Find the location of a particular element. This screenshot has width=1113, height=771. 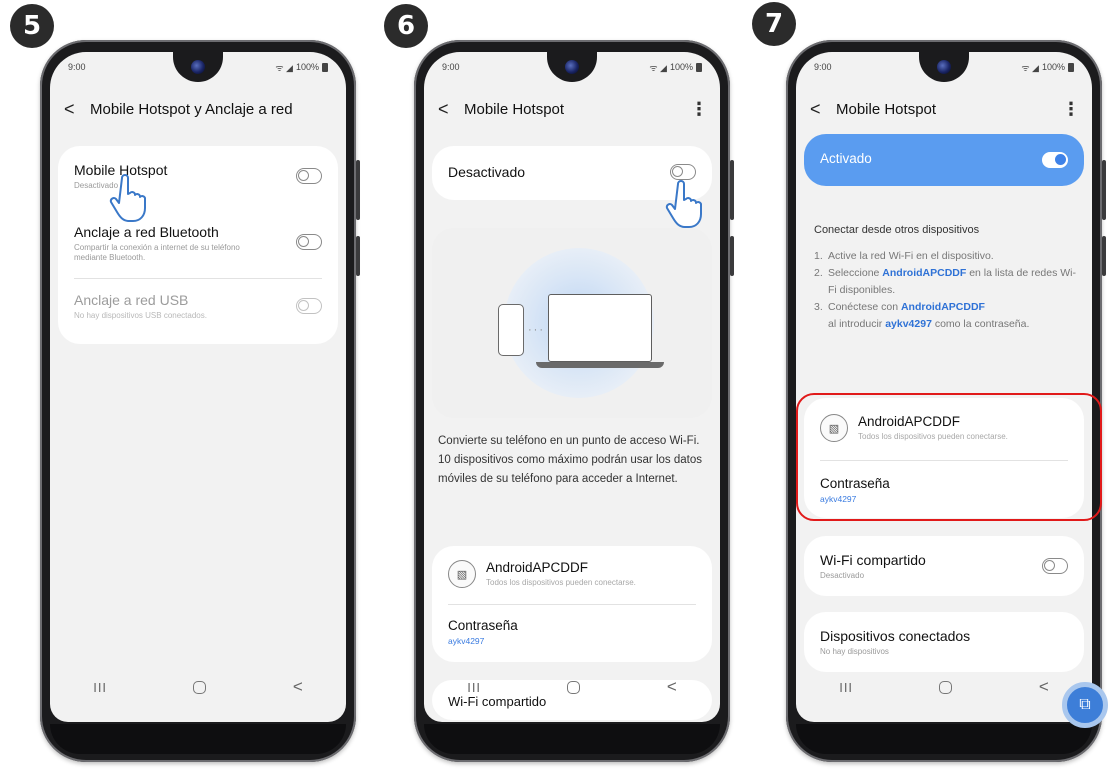

share-app-icon: ⧉ is located at coordinates (1085, 704).